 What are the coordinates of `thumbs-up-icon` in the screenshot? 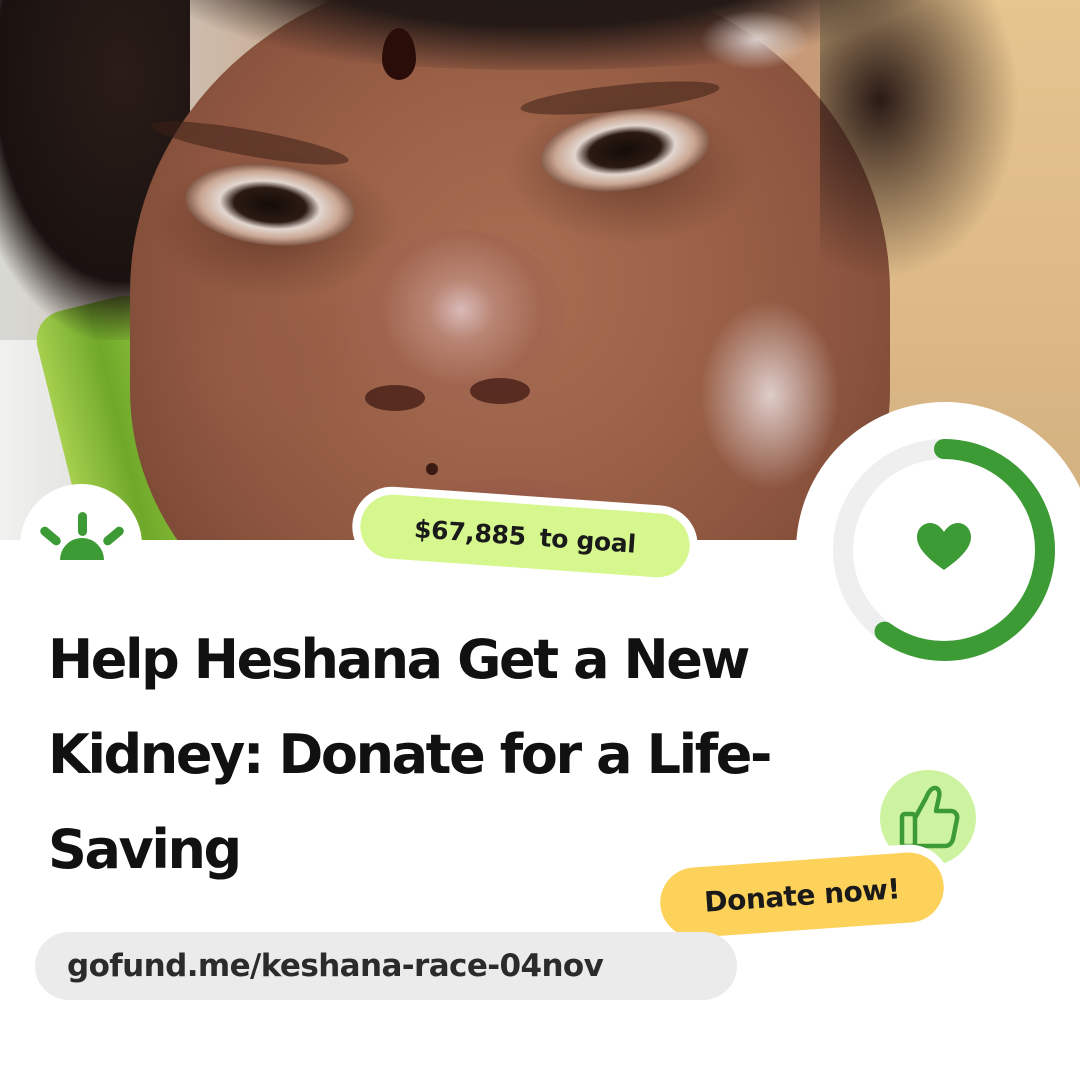 It's located at (929, 817).